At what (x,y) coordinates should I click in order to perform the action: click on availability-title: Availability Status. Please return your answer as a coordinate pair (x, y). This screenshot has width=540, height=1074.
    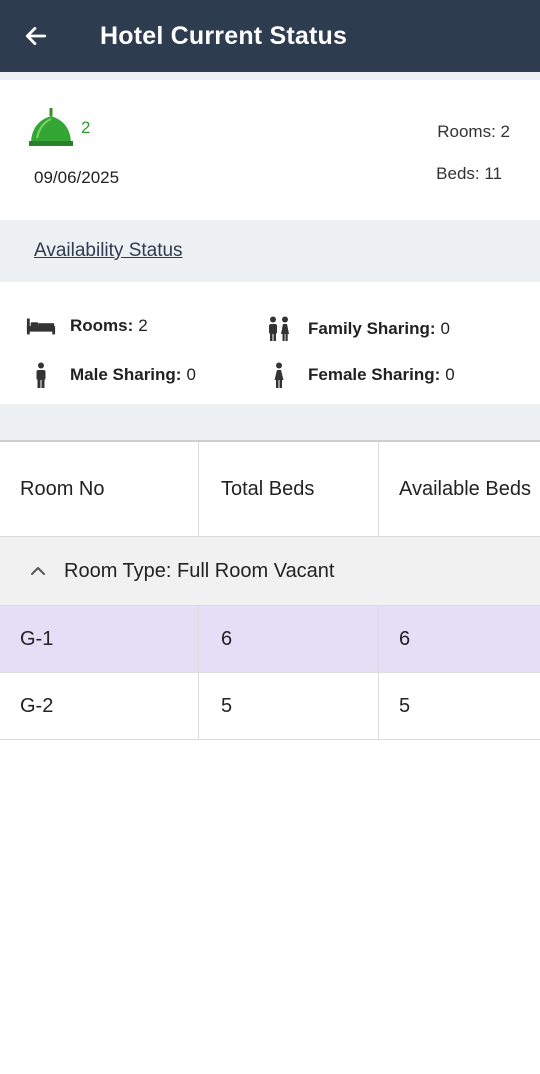
    Looking at the image, I should click on (108, 251).